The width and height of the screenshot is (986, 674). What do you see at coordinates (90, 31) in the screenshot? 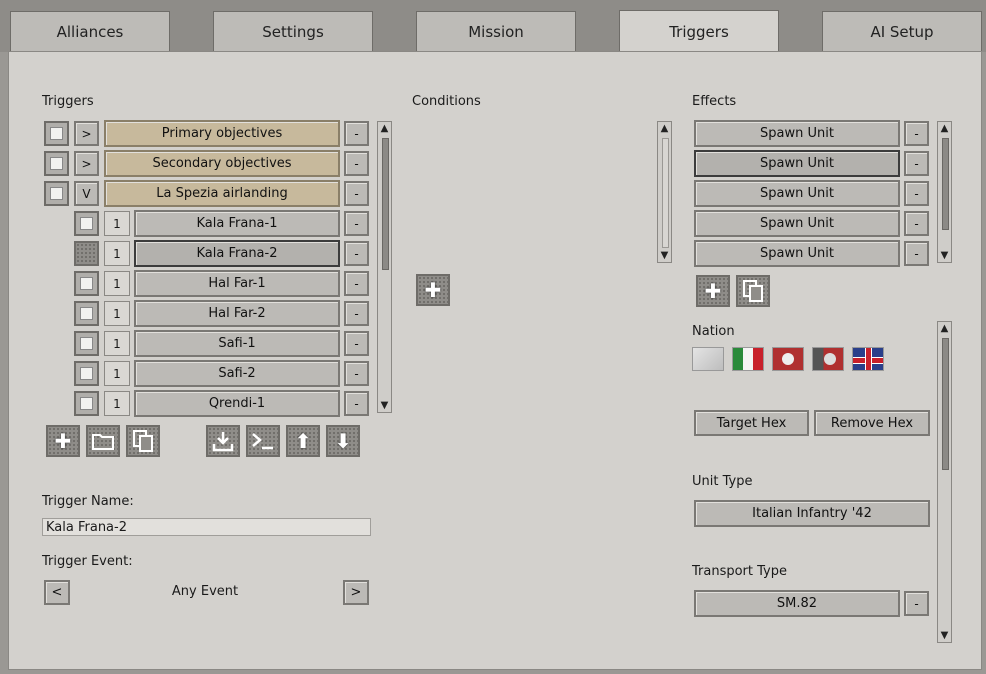
I see `tab-alliances: Alliances` at bounding box center [90, 31].